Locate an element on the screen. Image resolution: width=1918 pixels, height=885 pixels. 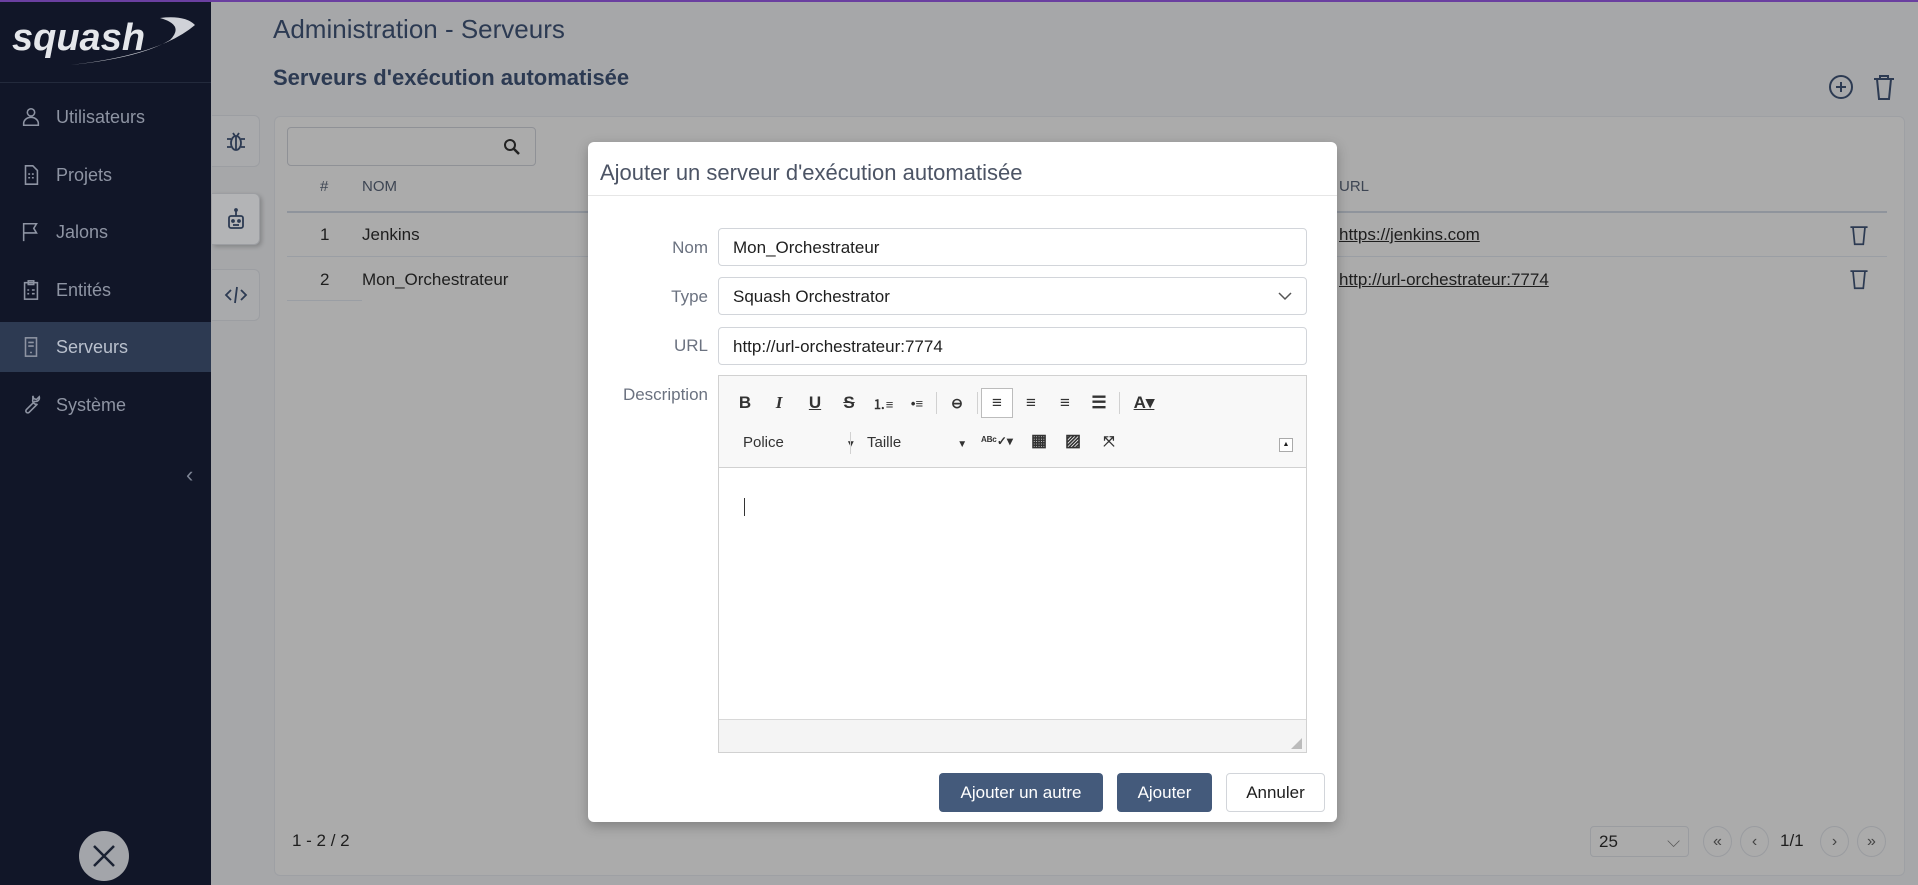
image-icon: ▨ is located at coordinates (1073, 441).